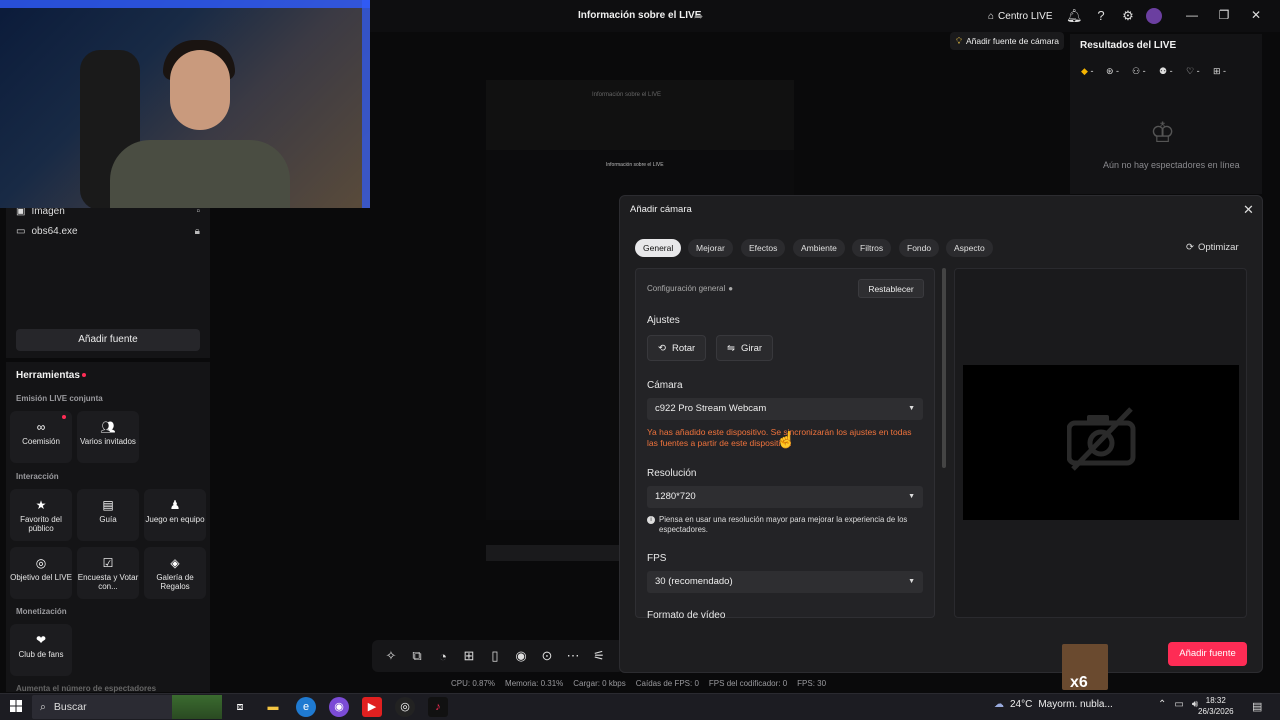 This screenshot has height=720, width=1280. Describe the element at coordinates (59, 398) in the screenshot. I see `section-label: Emisión LIVE conjunta` at that location.